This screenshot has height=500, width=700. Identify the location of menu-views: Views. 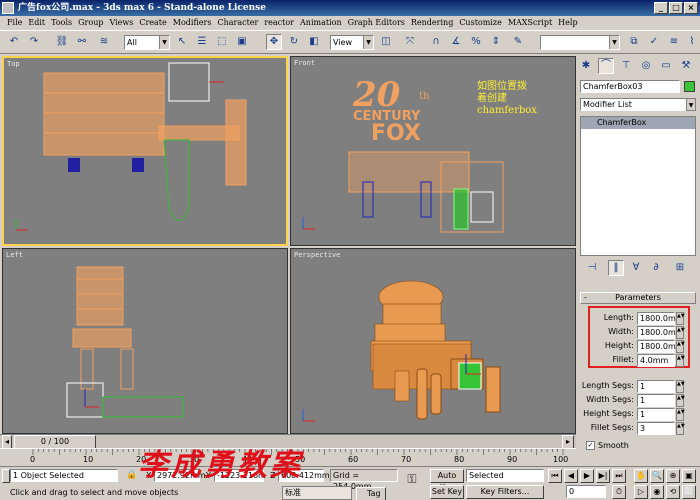
(121, 23).